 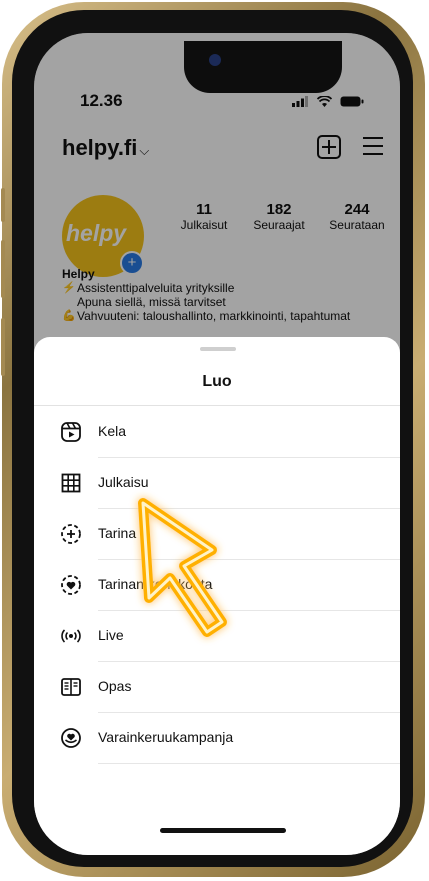 I want to click on notch, so click(x=263, y=67).